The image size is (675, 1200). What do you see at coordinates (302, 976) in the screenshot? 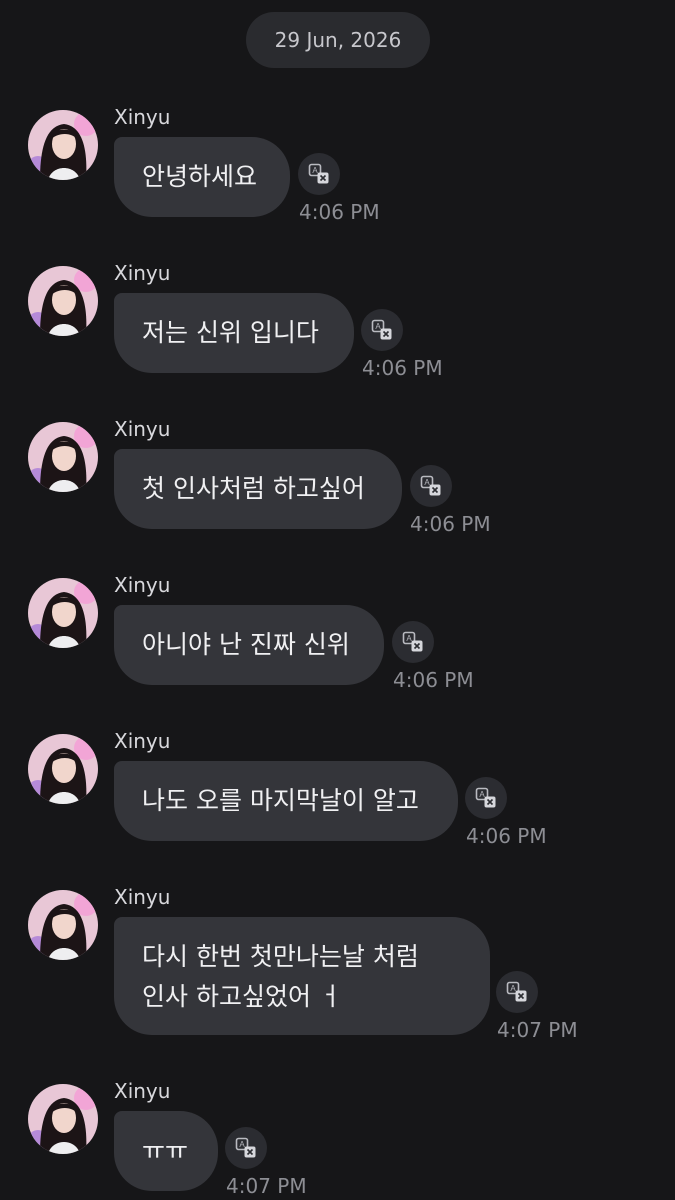
I see `message-bubble: 다시 한번 첫만나는날 처럼 인사 하고싶었어 ㅓ` at bounding box center [302, 976].